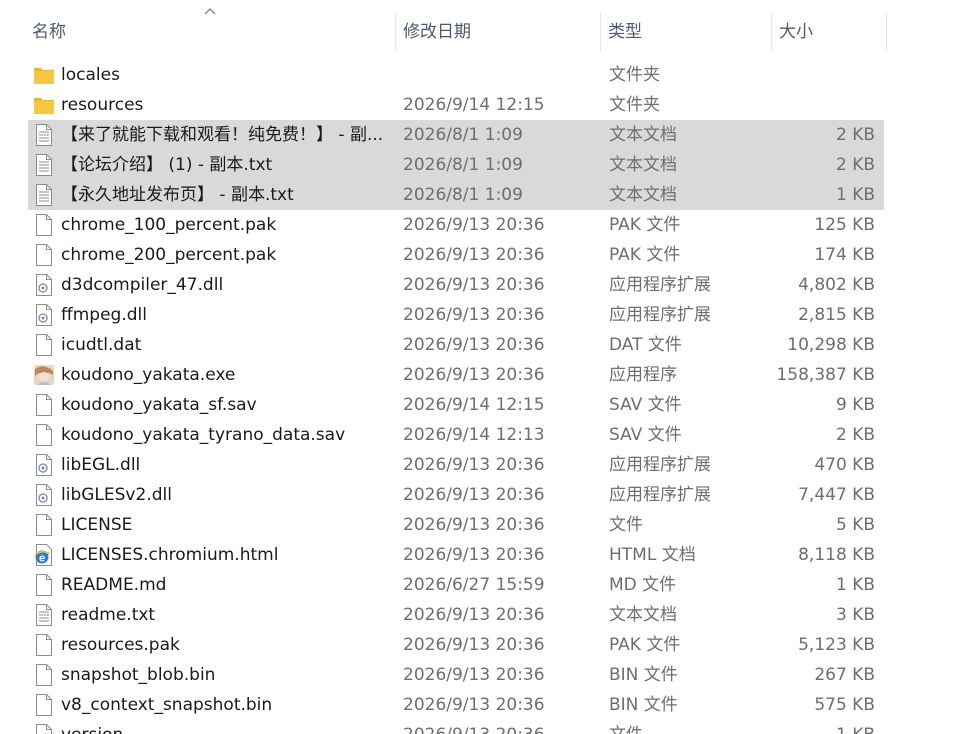  Describe the element at coordinates (177, 195) in the screenshot. I see `file-name: 【永久地址发布页】 - 副本.txt` at that location.